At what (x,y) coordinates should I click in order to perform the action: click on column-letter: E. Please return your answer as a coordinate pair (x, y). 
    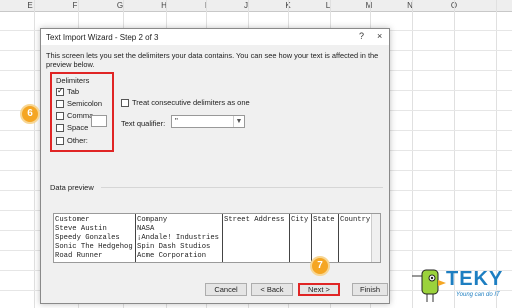
    Looking at the image, I should click on (30, 5).